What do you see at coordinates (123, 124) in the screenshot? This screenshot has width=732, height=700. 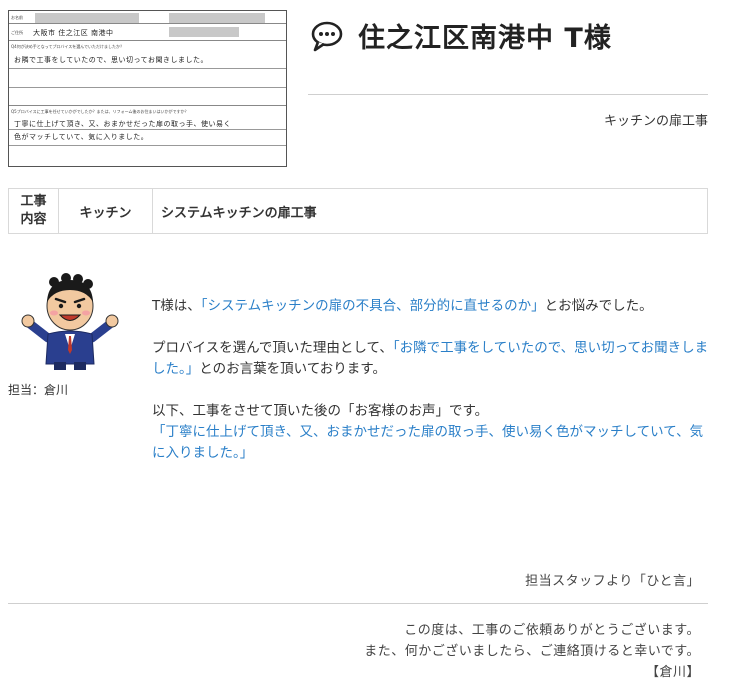 I see `survey-q2-answer-line1: 丁寧に仕上げて頂き、又、おまかせだった扉の取っ手、使い易く` at bounding box center [123, 124].